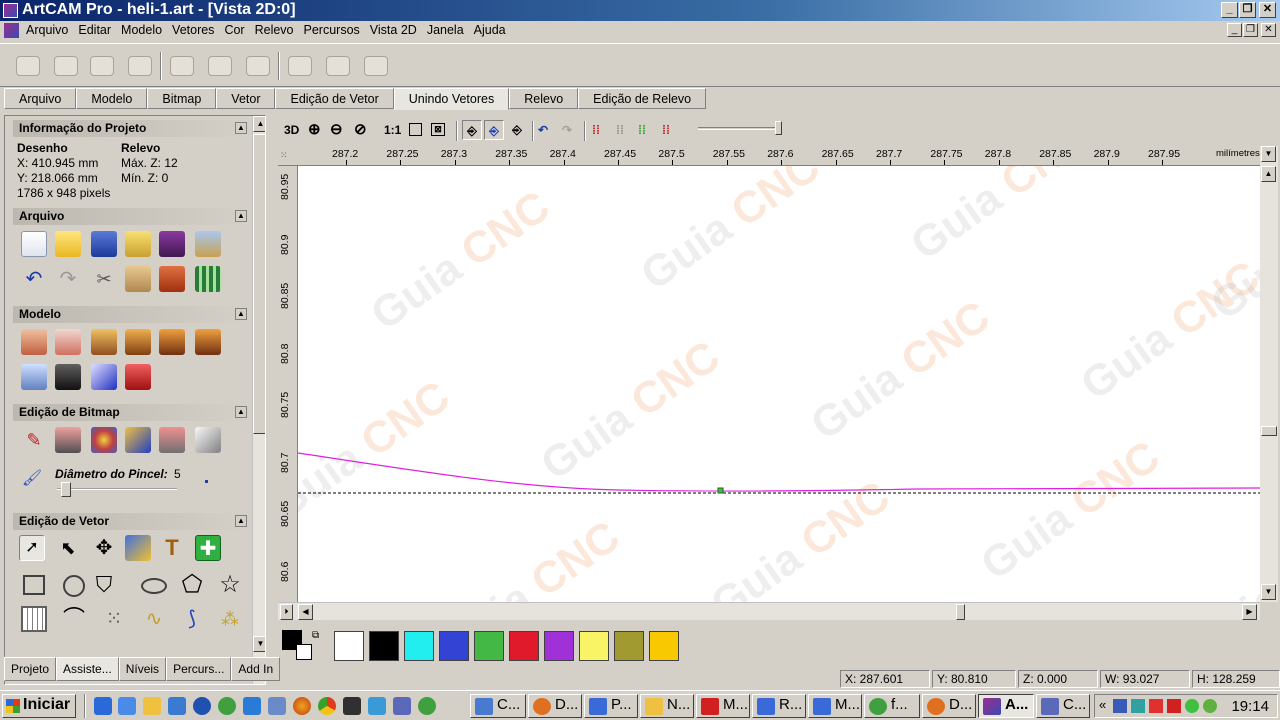  What do you see at coordinates (352, 706) in the screenshot?
I see `car-app-icon` at bounding box center [352, 706].